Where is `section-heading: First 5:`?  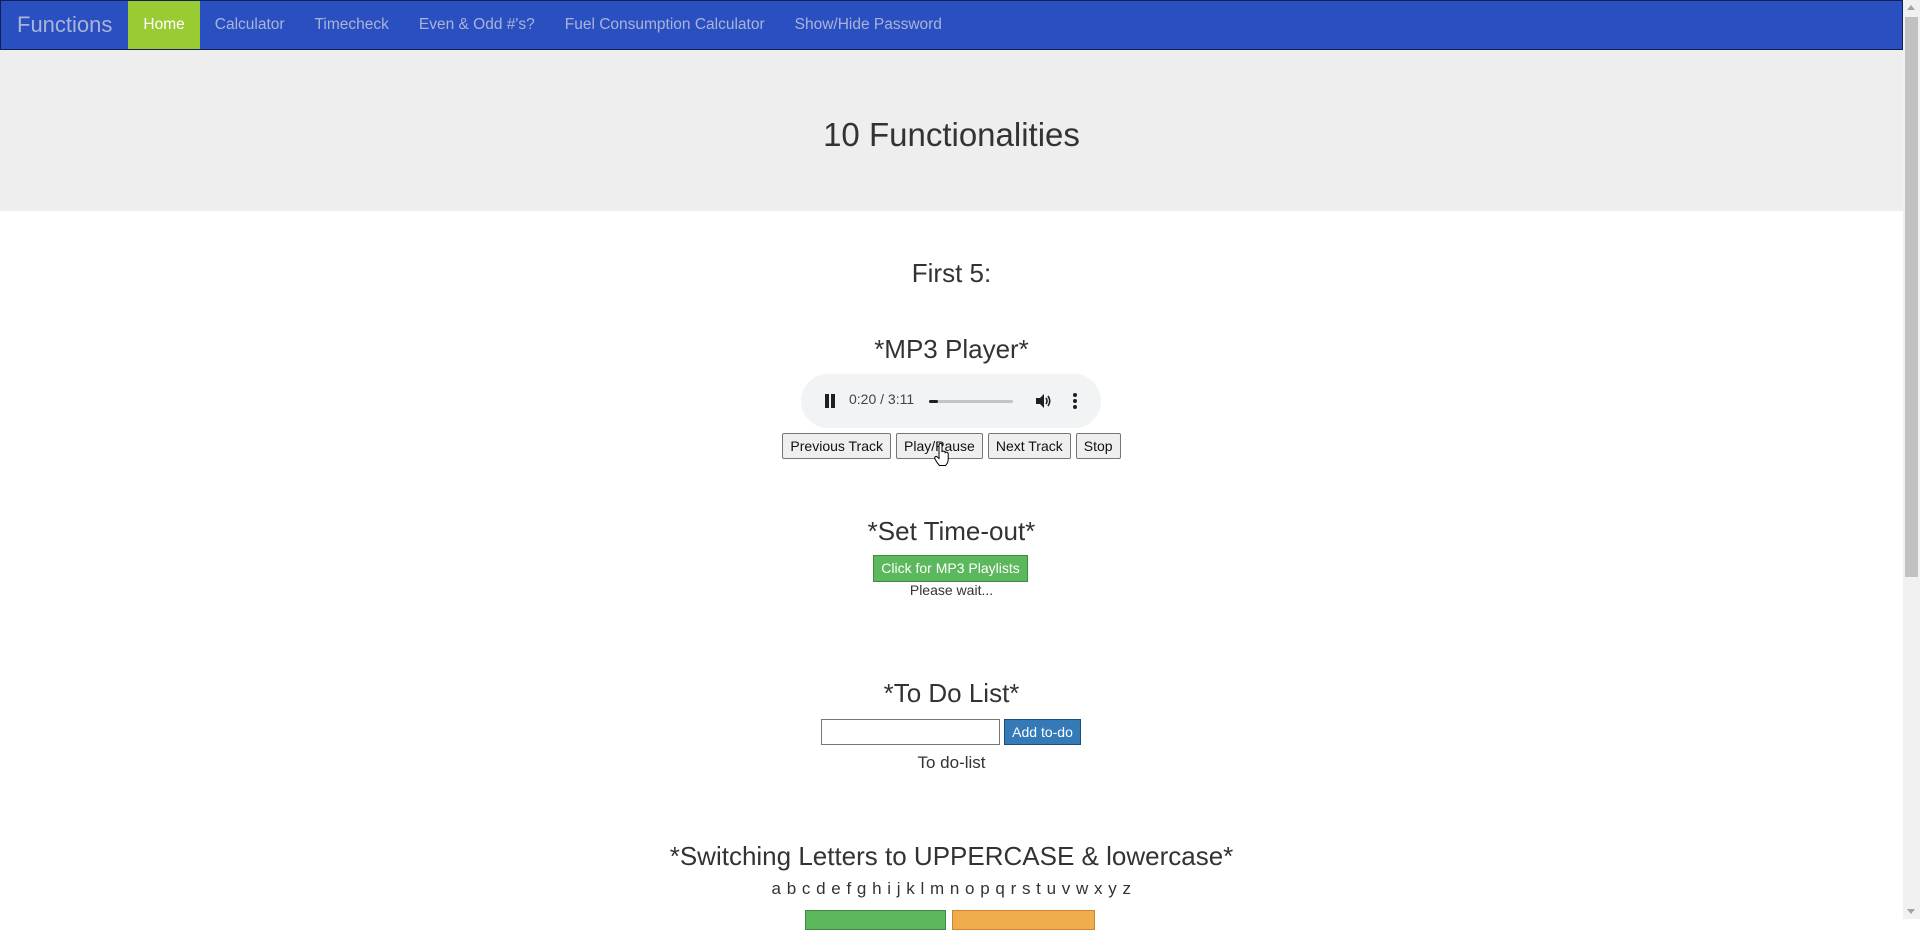
section-heading: First 5: is located at coordinates (951, 273).